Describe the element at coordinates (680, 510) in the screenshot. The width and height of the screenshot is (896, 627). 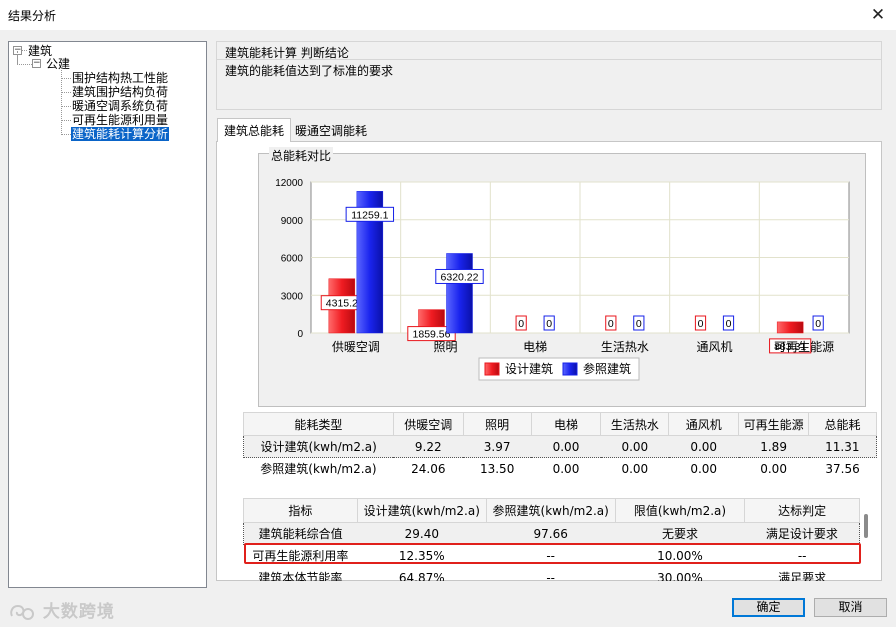
I see `column-header: 限值(kwh/m2.a)` at that location.